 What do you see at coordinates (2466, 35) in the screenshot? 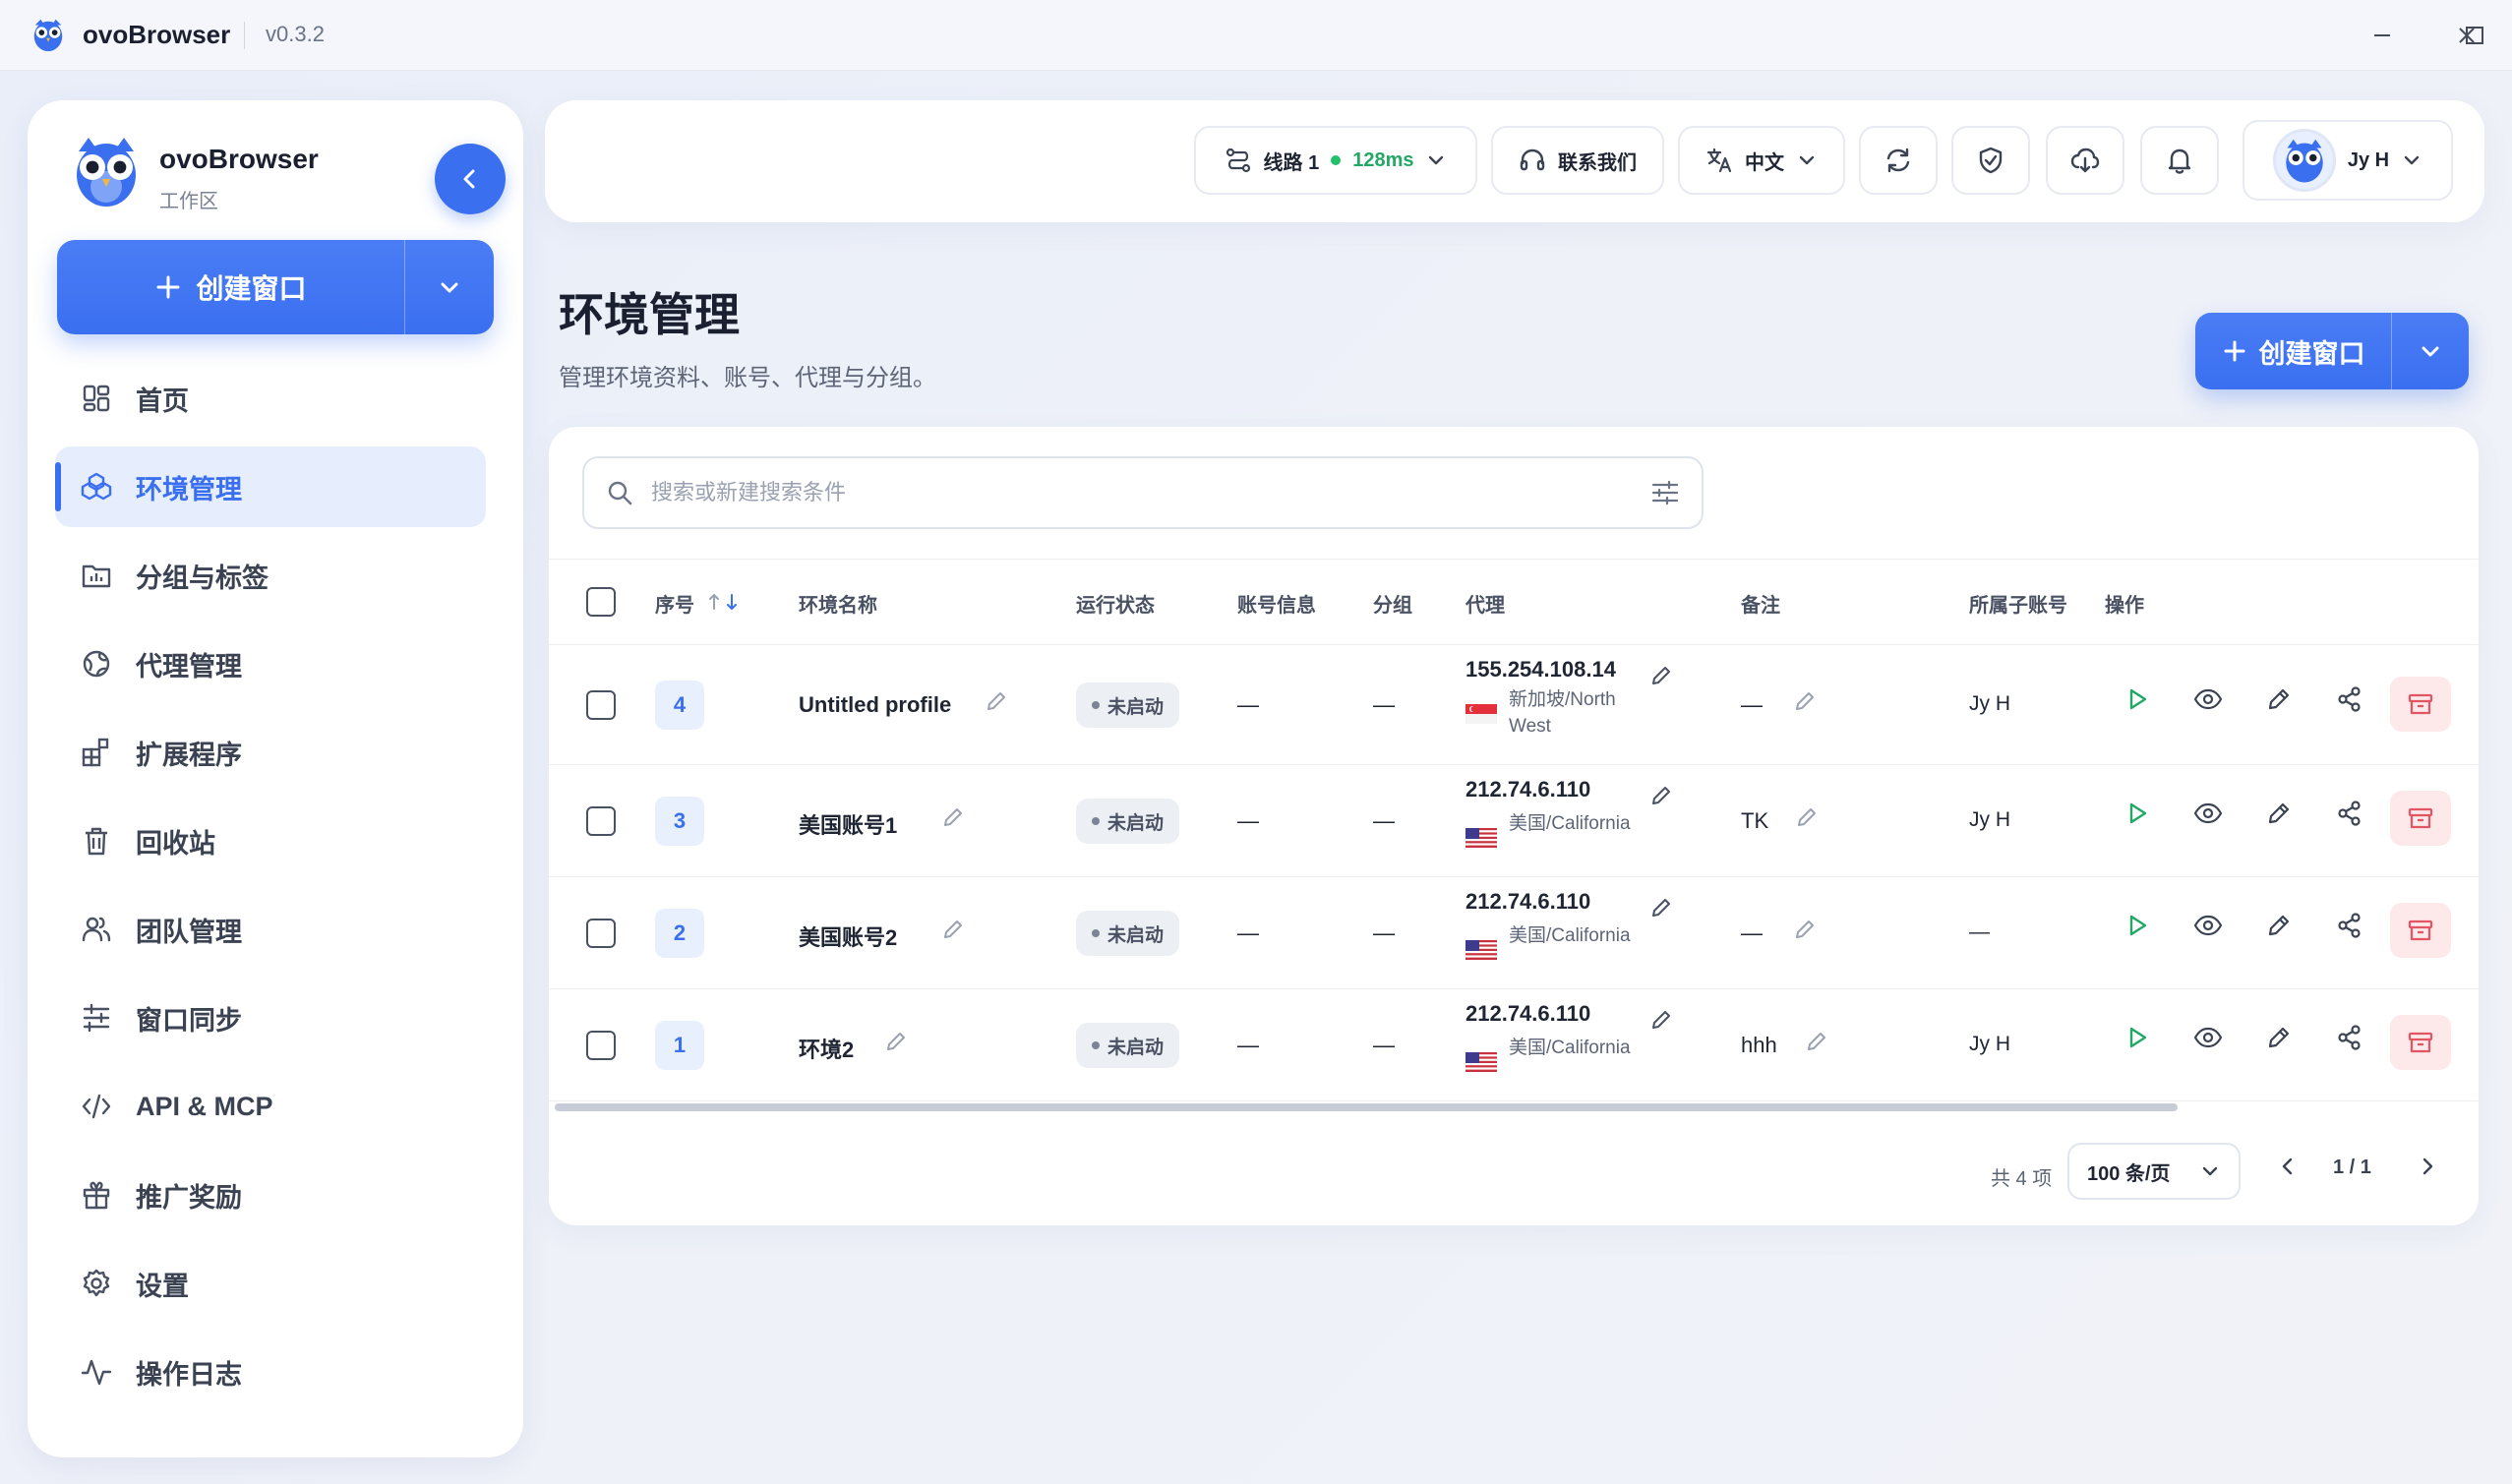
I see `close-button` at bounding box center [2466, 35].